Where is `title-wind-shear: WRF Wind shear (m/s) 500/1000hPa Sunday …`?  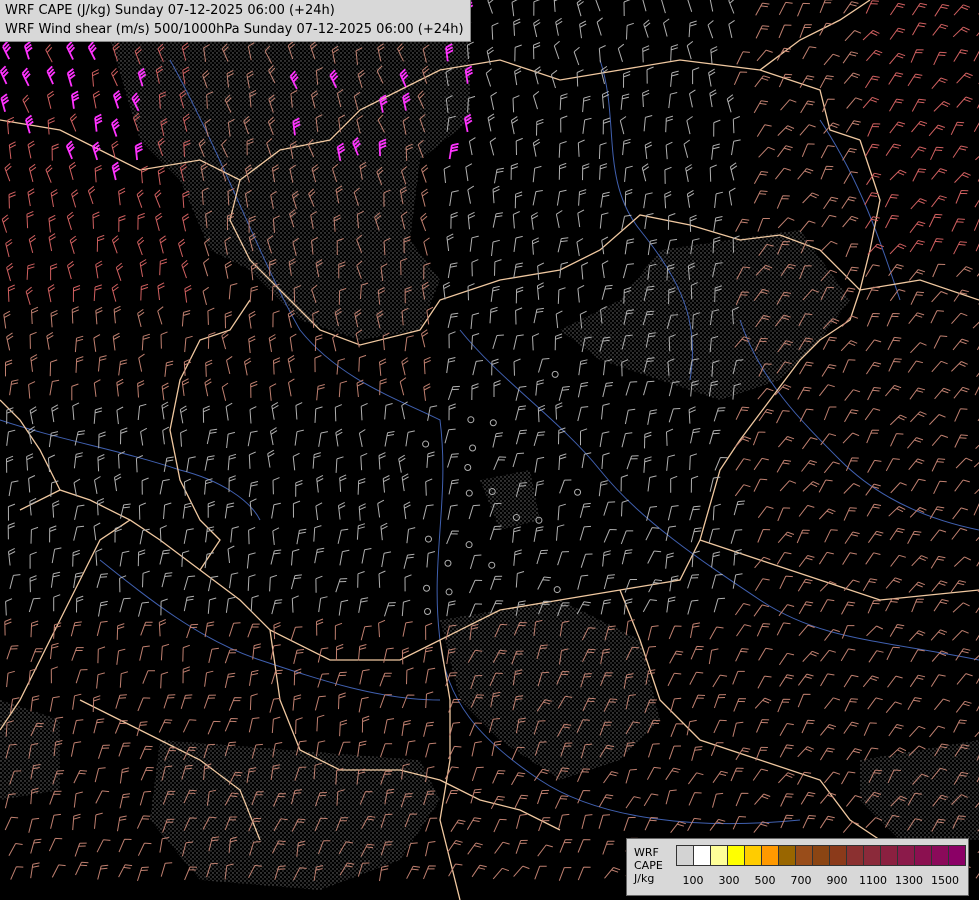
title-wind-shear: WRF Wind shear (m/s) 500/1000hPa Sunday … is located at coordinates (234, 29).